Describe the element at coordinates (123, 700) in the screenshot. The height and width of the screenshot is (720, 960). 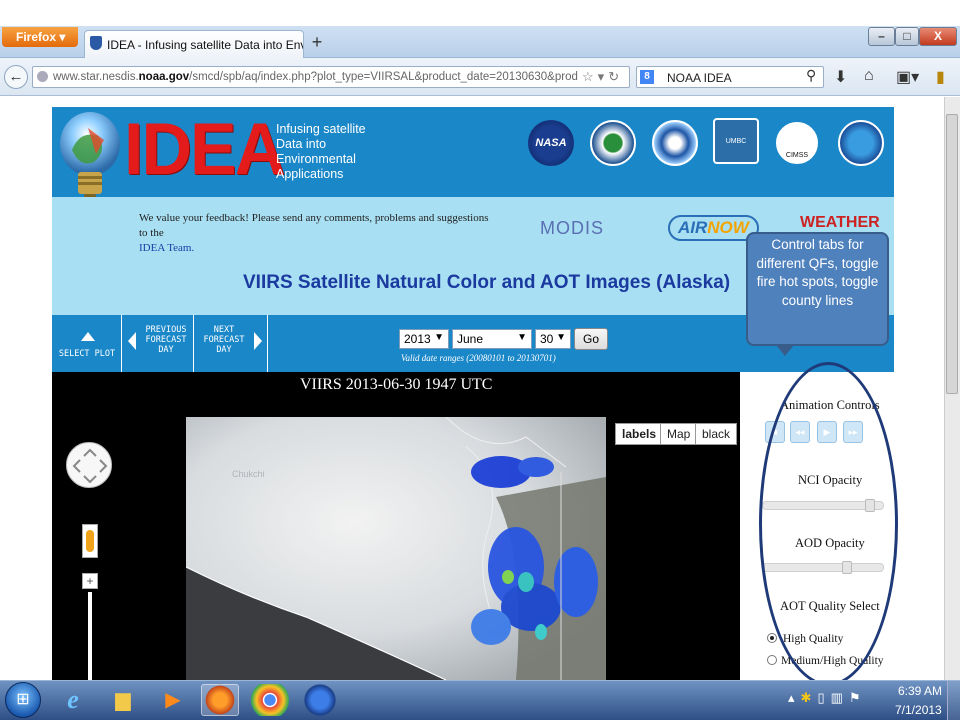
I see `file-explorer-icon: ▆` at that location.